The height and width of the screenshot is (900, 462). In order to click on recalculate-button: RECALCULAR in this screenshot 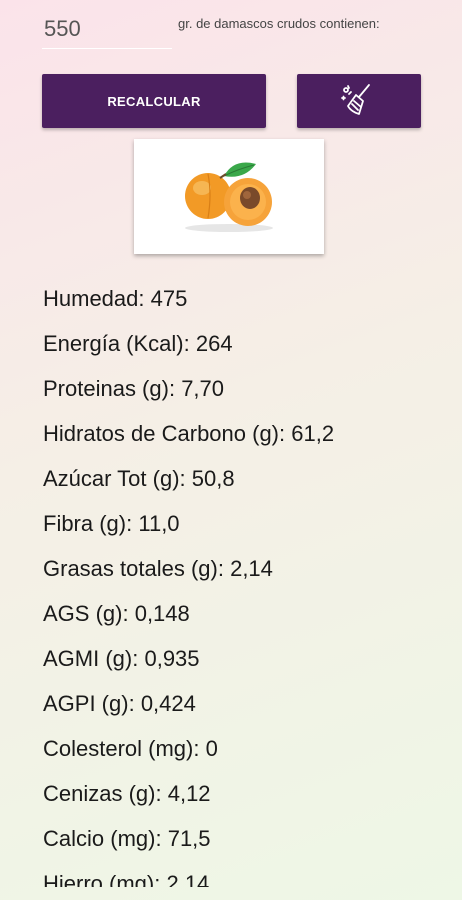, I will do `click(154, 101)`.